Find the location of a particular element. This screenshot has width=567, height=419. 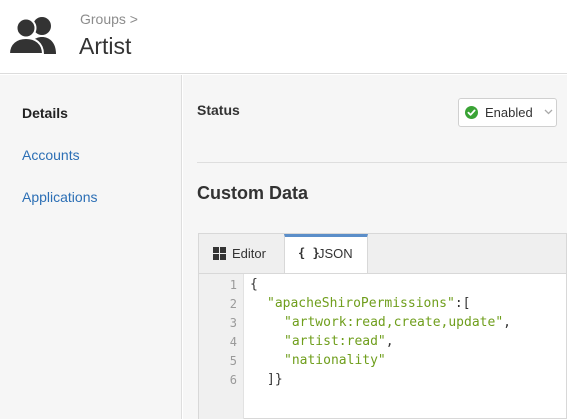

code-line: ]} is located at coordinates (275, 379).